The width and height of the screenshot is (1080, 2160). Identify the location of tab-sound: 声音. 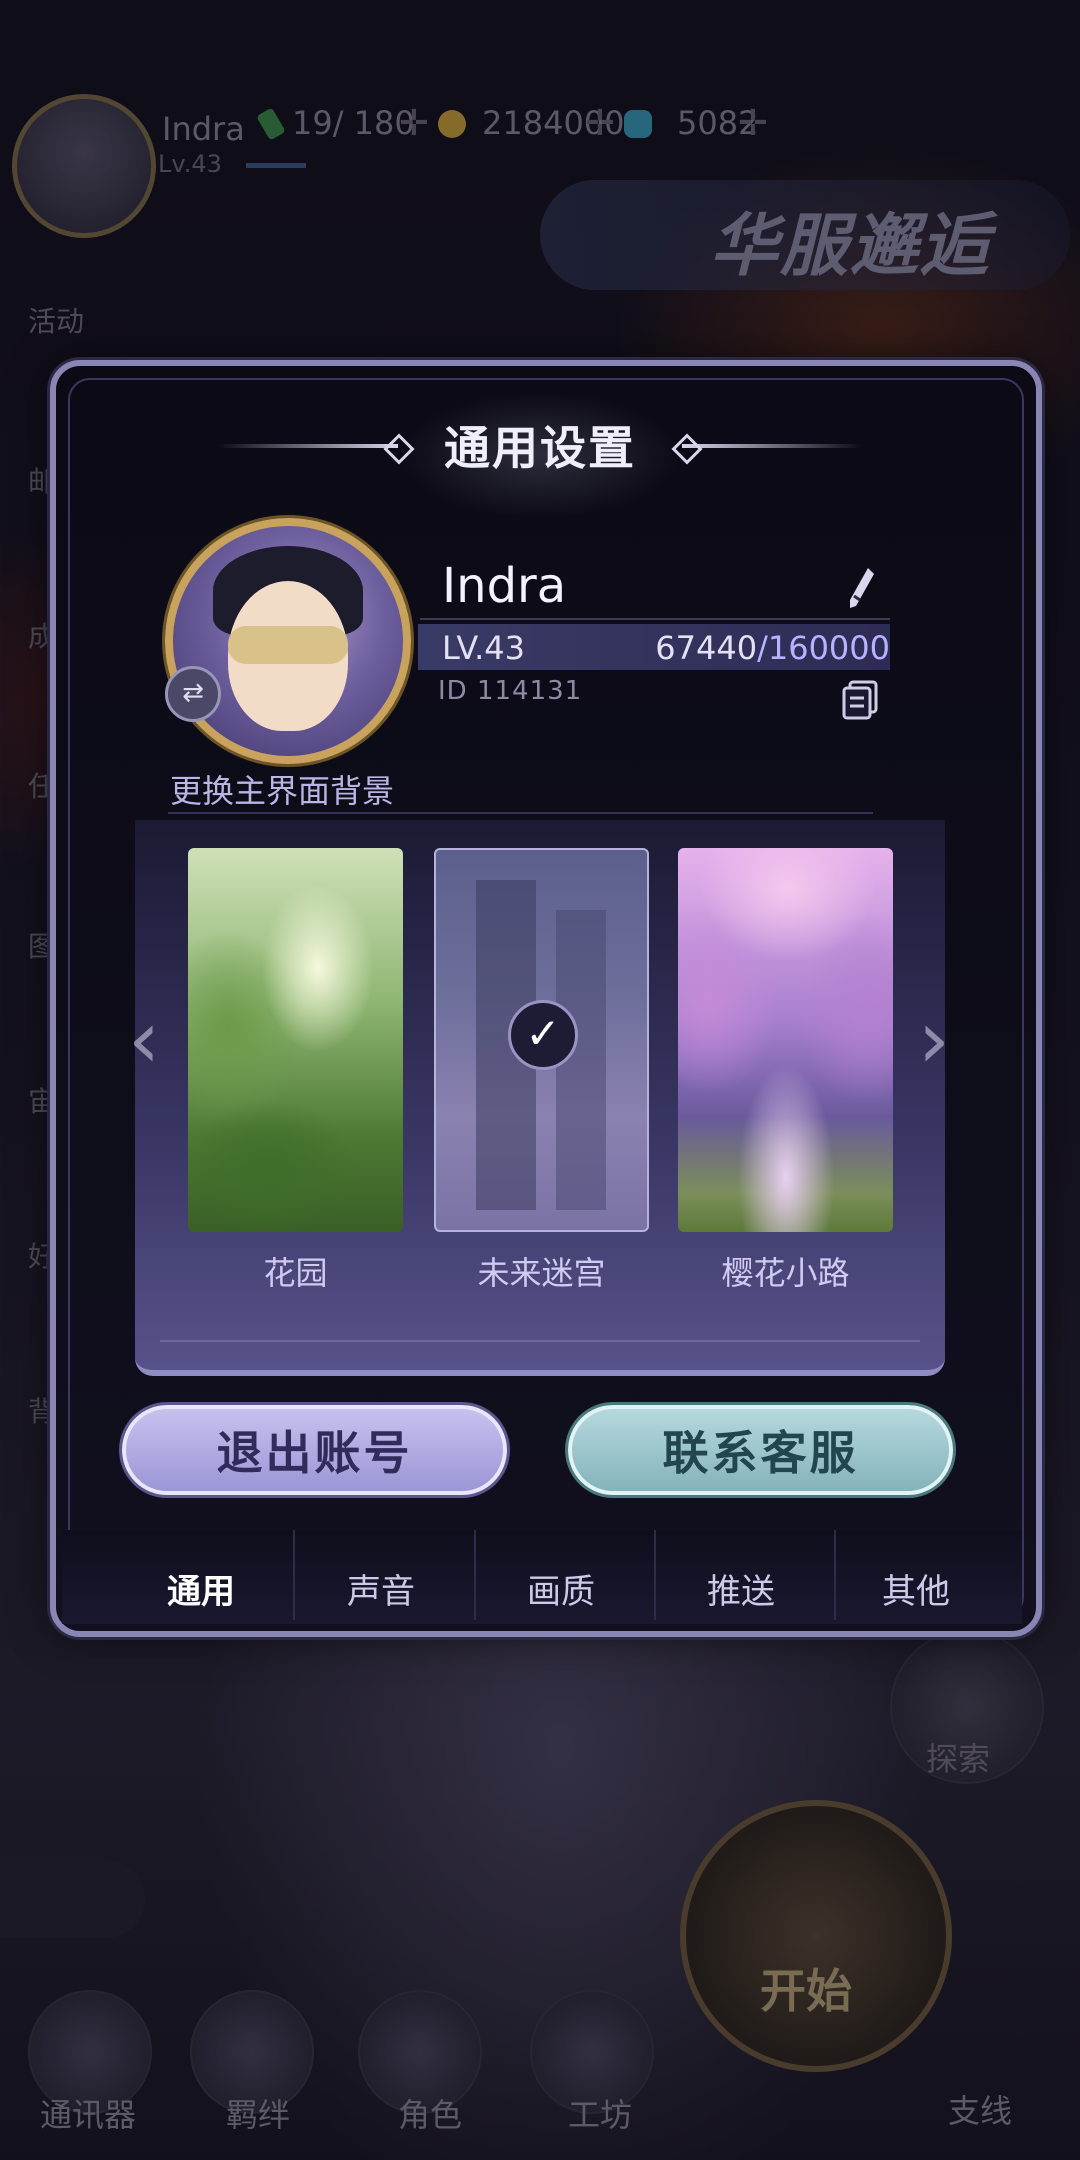
(381, 1588).